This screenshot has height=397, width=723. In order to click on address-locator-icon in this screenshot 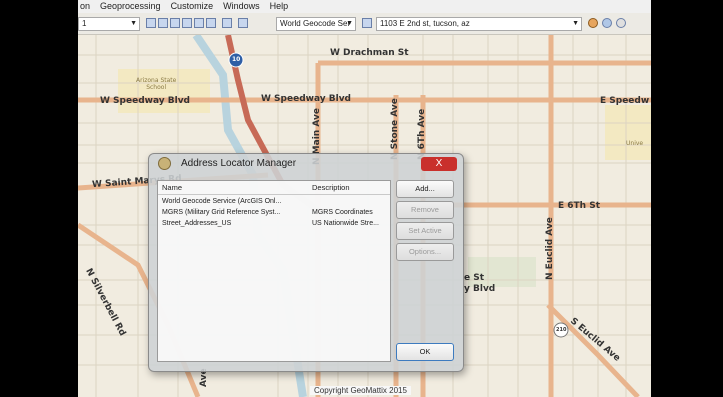, I will do `click(367, 23)`.